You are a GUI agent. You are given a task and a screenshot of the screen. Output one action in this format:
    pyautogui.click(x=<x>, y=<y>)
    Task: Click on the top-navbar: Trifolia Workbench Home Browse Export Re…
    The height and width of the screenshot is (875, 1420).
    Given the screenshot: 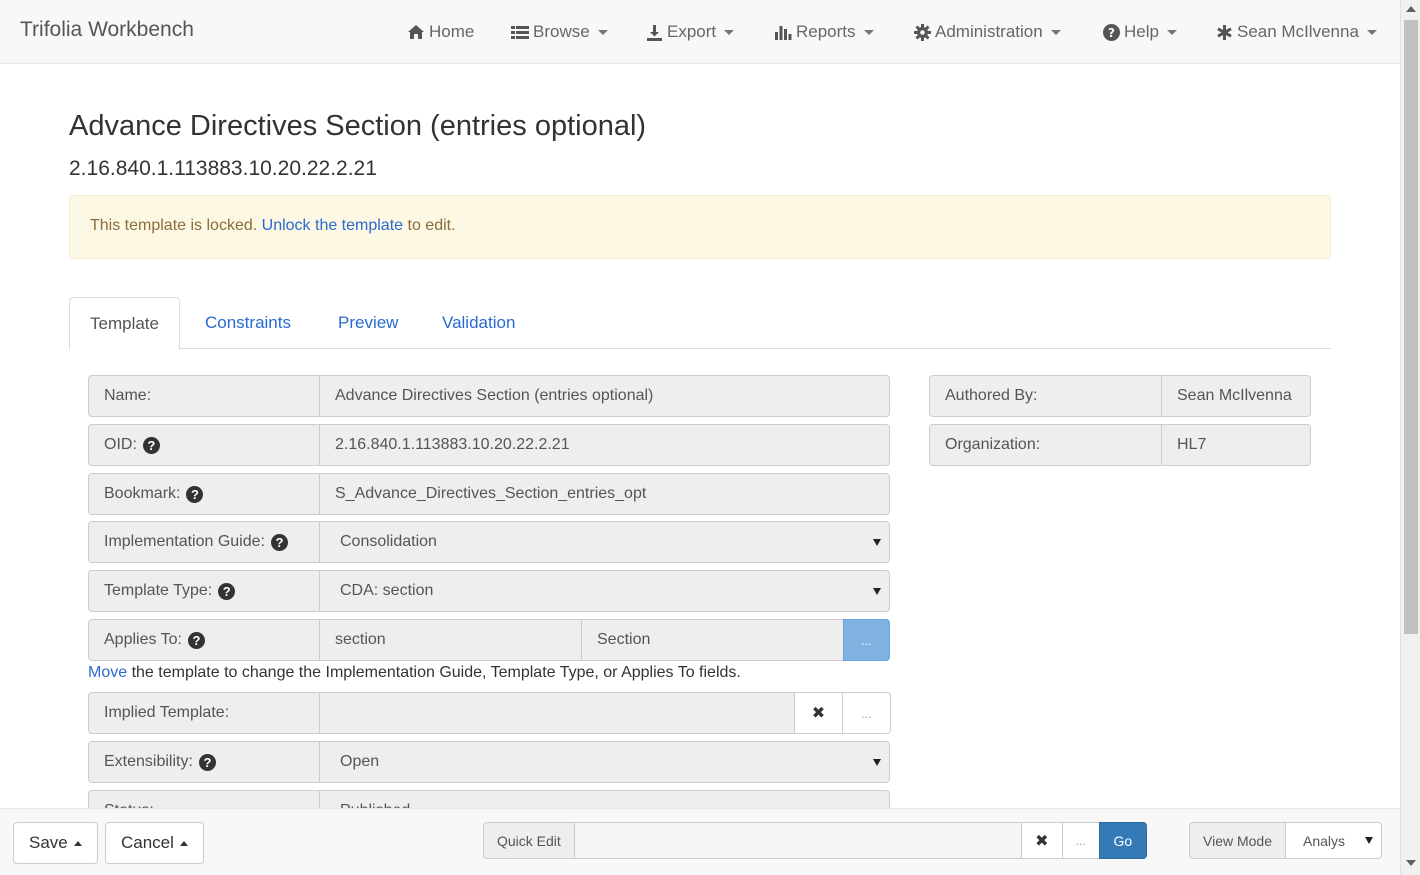 What is the action you would take?
    pyautogui.click(x=700, y=32)
    